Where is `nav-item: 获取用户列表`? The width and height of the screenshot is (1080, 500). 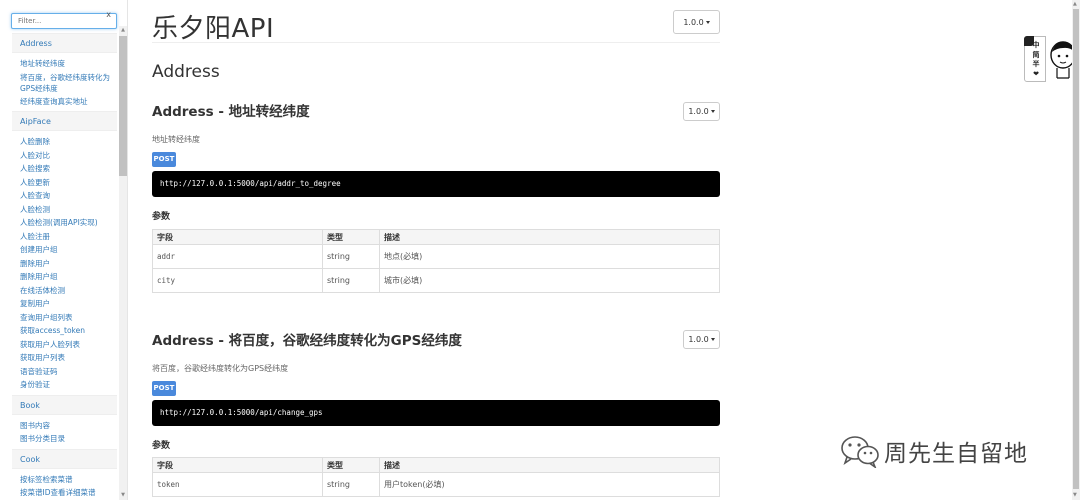 nav-item: 获取用户列表 is located at coordinates (64, 358).